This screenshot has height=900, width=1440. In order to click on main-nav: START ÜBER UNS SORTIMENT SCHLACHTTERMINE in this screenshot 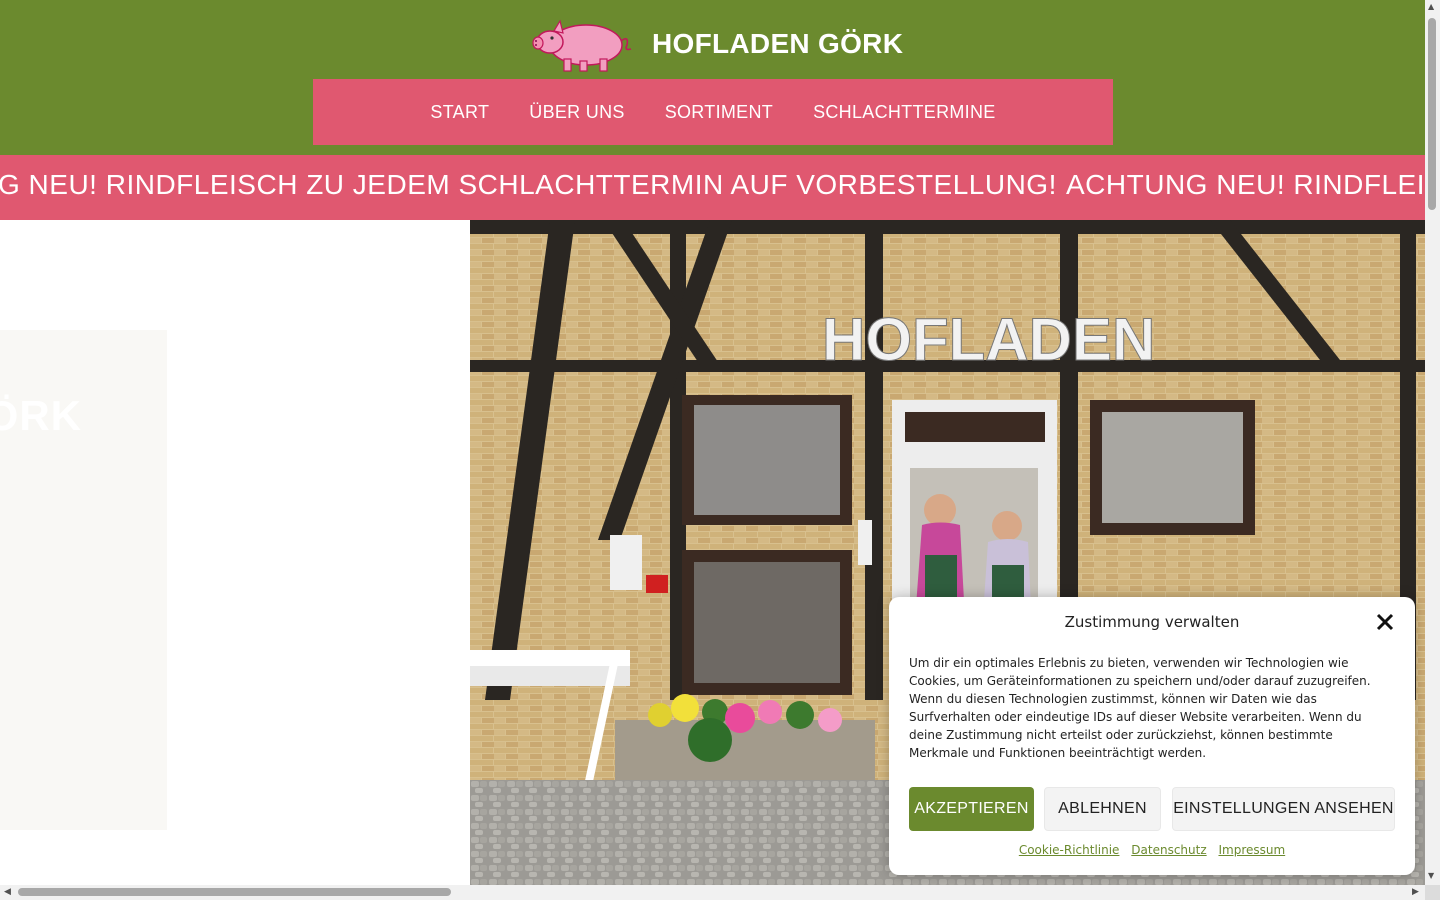, I will do `click(713, 112)`.